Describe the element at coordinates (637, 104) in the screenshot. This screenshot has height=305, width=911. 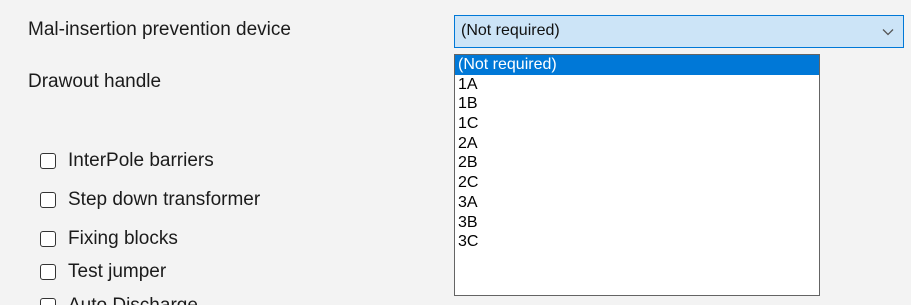
I see `dropdown-option: 1B` at that location.